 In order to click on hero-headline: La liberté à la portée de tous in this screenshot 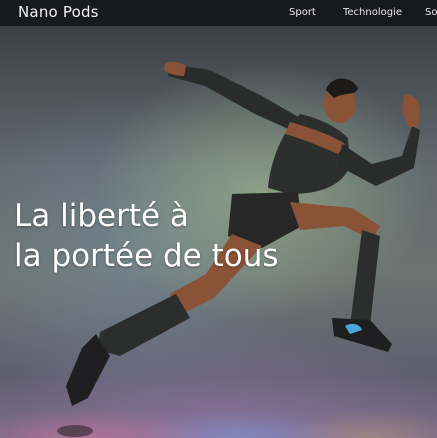, I will do `click(146, 236)`.